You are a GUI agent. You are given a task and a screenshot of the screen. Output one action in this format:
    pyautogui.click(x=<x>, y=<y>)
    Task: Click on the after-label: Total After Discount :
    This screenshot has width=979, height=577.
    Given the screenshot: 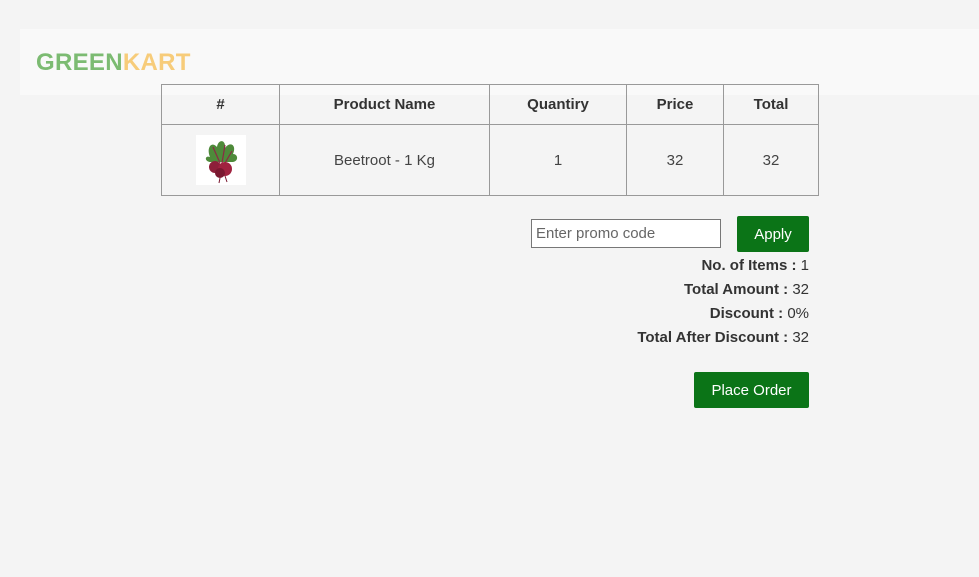 What is the action you would take?
    pyautogui.click(x=713, y=337)
    